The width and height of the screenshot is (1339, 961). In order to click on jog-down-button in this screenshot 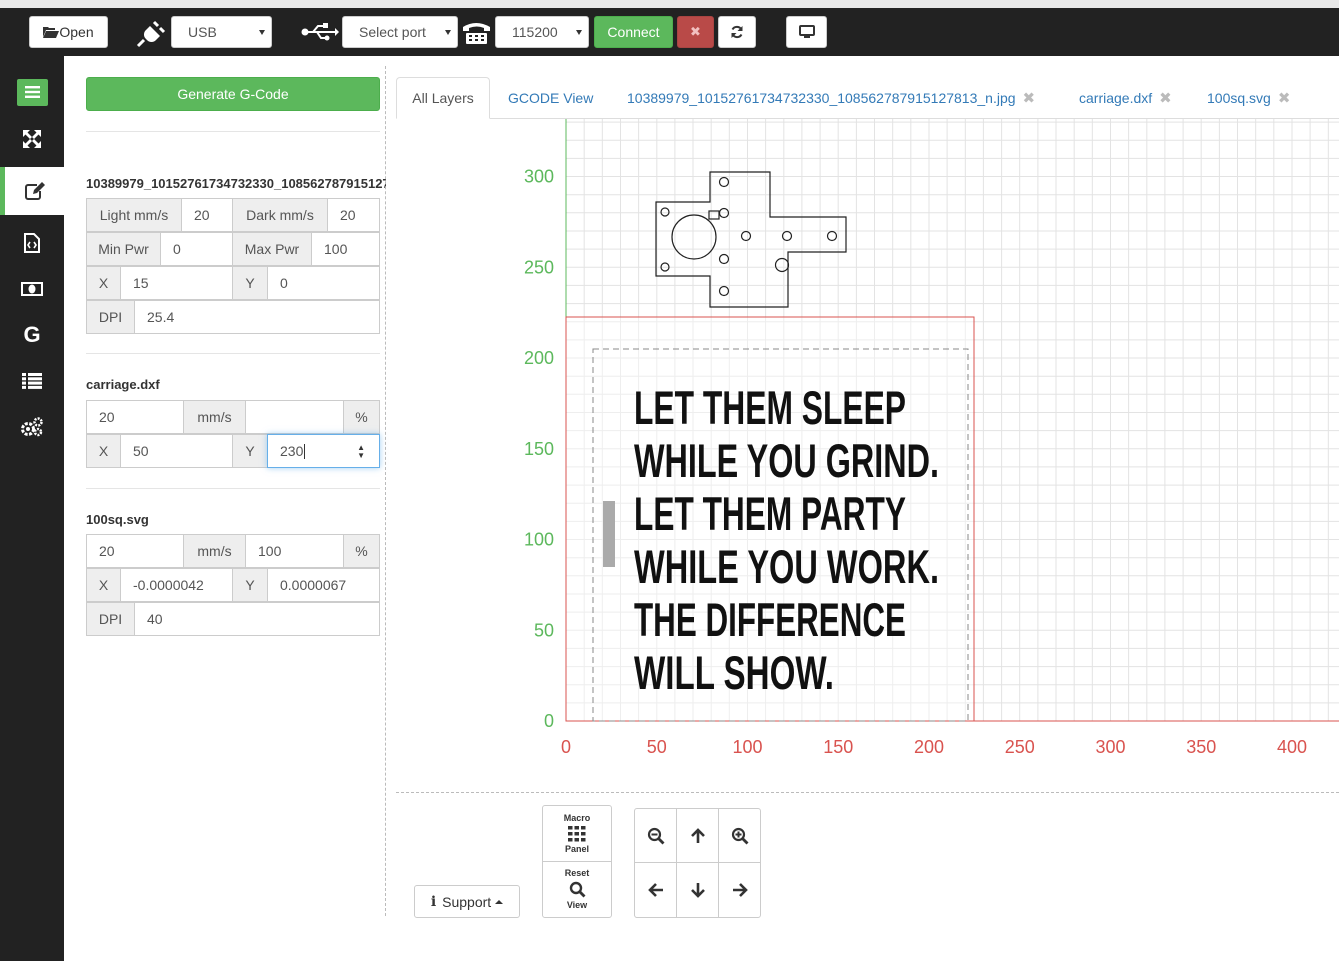, I will do `click(697, 890)`.